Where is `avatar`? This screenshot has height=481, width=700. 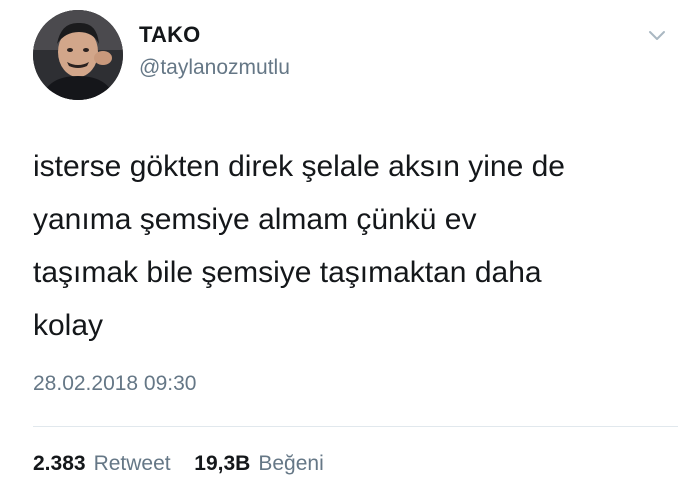 avatar is located at coordinates (78, 55).